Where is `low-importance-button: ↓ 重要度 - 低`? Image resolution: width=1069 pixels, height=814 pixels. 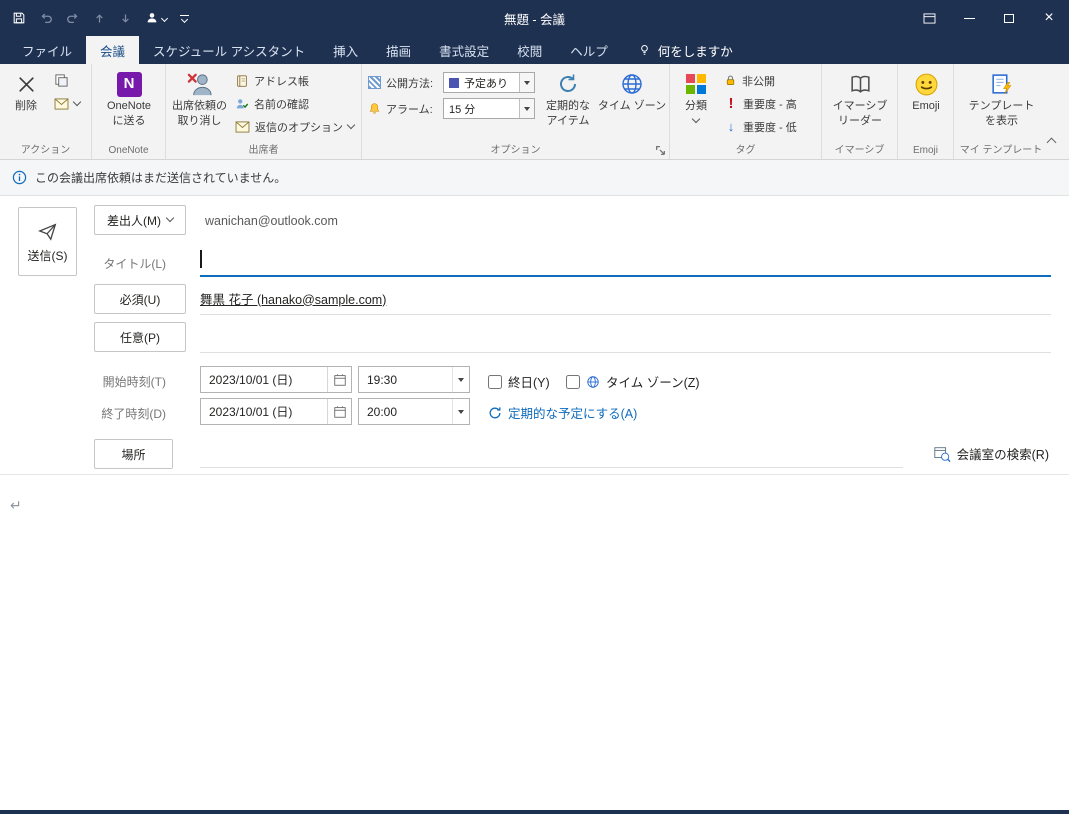 low-importance-button: ↓ 重要度 - 低 is located at coordinates (760, 126).